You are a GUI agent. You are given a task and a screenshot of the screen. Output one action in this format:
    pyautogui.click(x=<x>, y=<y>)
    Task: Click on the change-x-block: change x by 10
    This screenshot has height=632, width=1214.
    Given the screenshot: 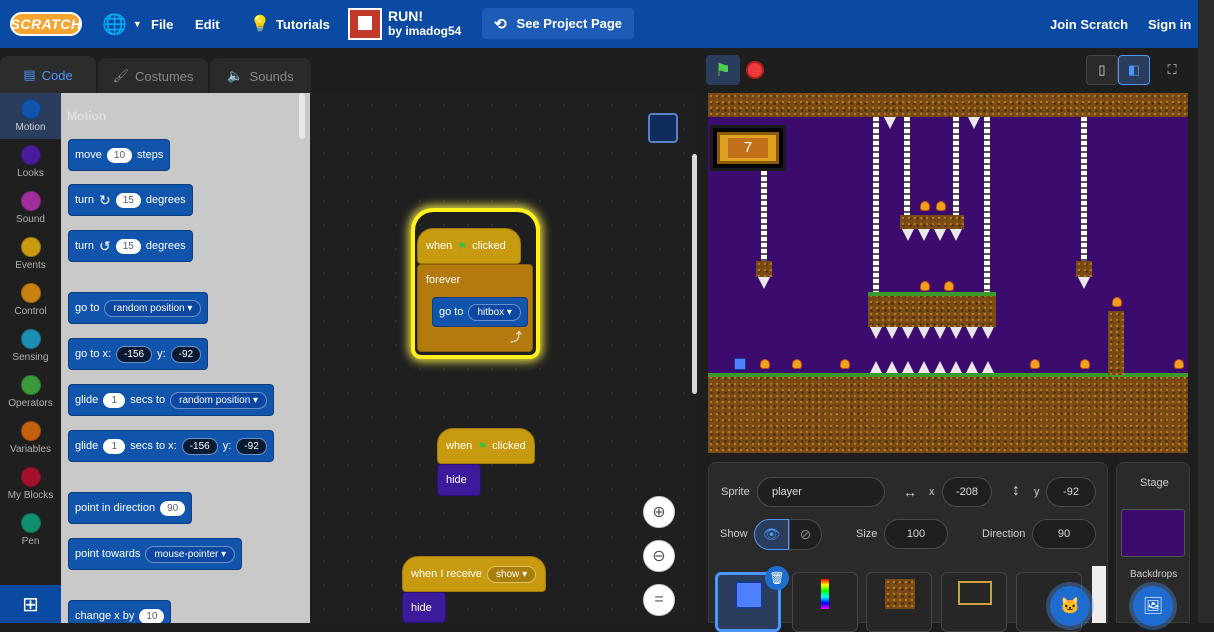 What is the action you would take?
    pyautogui.click(x=120, y=611)
    